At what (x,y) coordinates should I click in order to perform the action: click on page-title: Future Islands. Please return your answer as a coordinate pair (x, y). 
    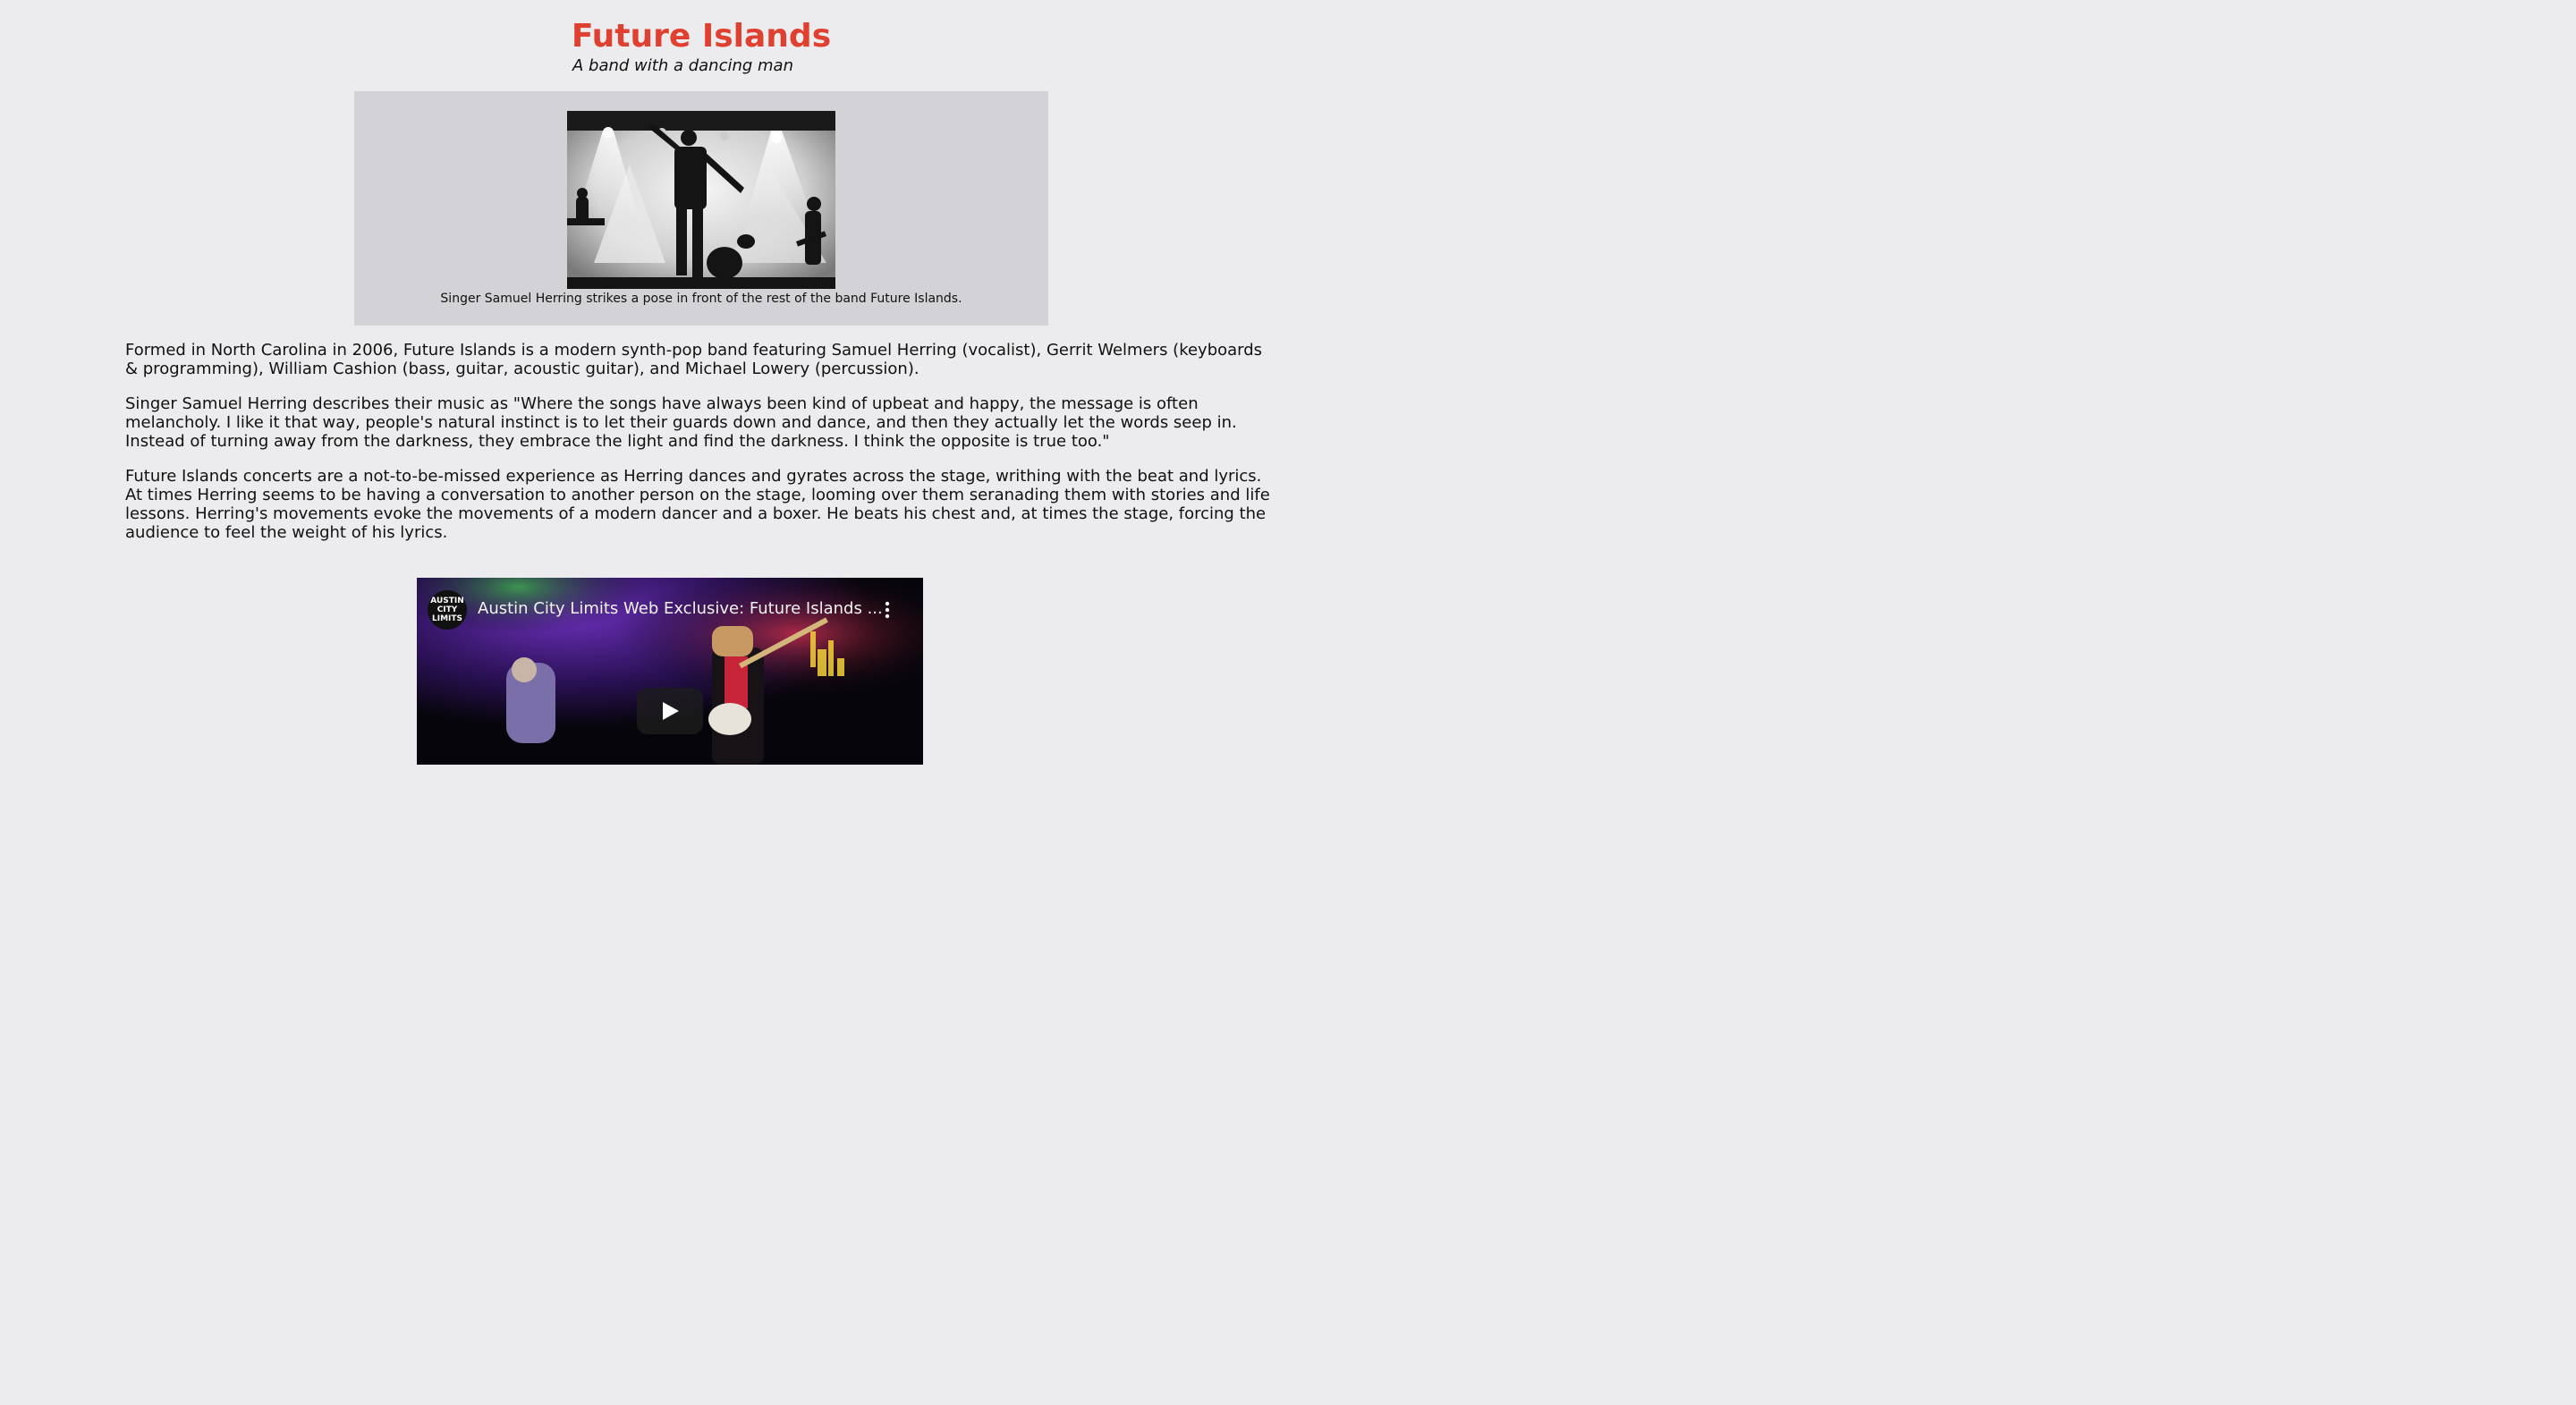
    Looking at the image, I should click on (701, 37).